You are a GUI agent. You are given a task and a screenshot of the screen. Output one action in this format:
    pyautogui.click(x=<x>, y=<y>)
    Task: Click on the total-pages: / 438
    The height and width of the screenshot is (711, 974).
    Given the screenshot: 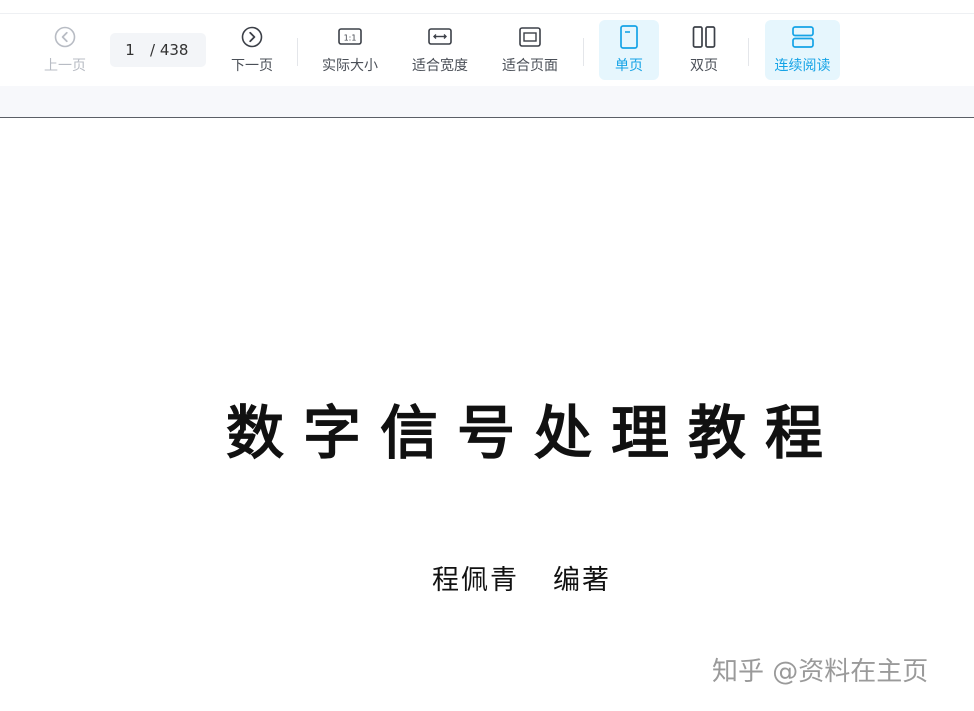 What is the action you would take?
    pyautogui.click(x=169, y=50)
    